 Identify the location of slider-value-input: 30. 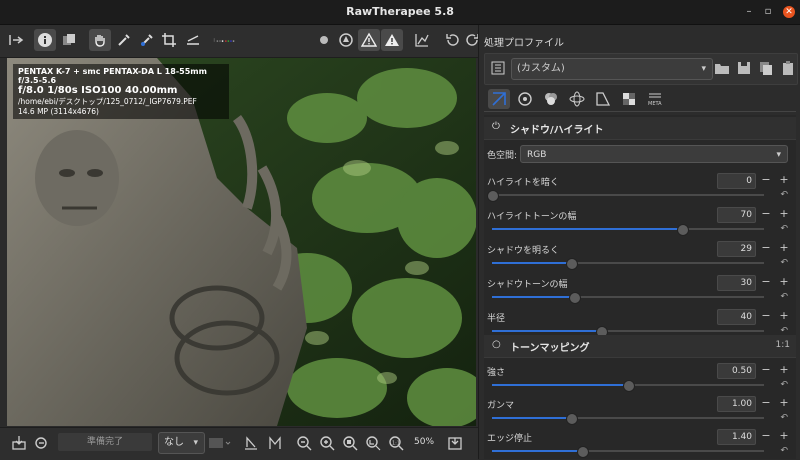
(736, 283).